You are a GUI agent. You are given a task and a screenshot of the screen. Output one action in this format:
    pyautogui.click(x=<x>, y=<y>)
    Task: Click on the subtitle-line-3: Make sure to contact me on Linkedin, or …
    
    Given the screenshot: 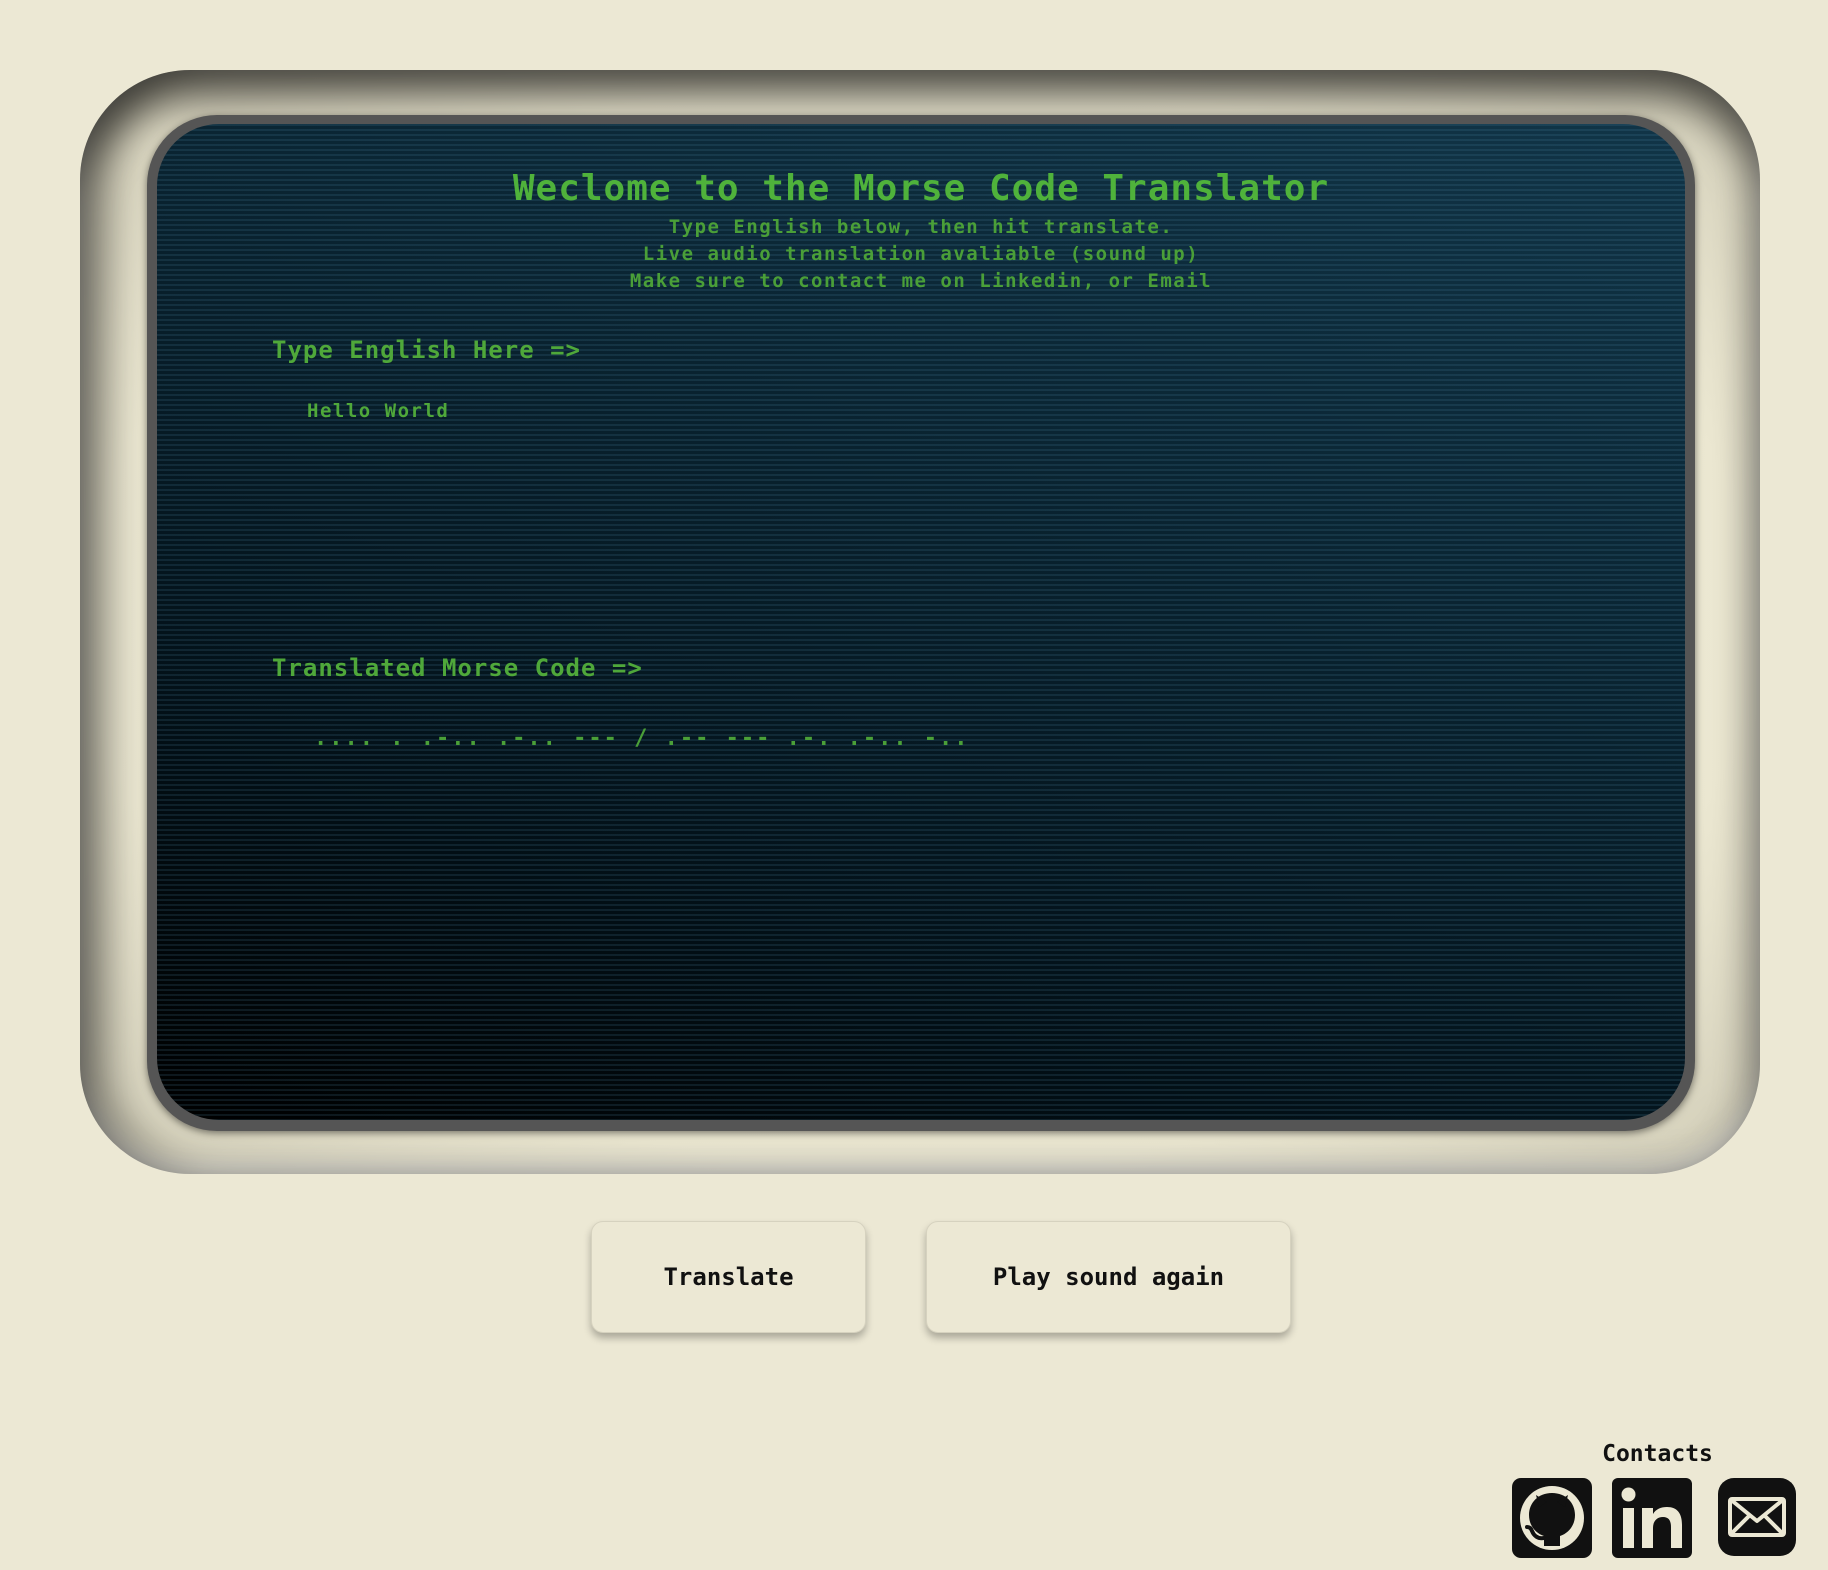 What is the action you would take?
    pyautogui.click(x=921, y=281)
    